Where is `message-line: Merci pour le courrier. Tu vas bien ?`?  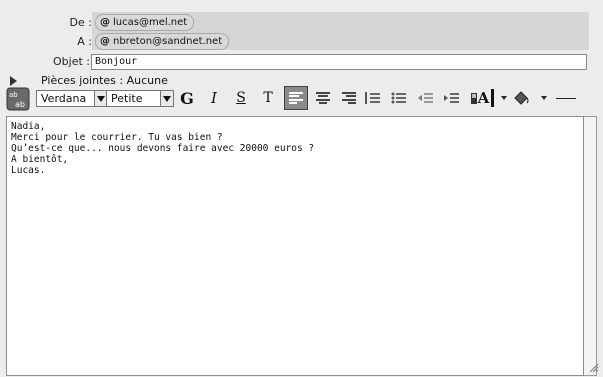
message-line: Merci pour le courrier. Tu vas bien ? is located at coordinates (117, 137).